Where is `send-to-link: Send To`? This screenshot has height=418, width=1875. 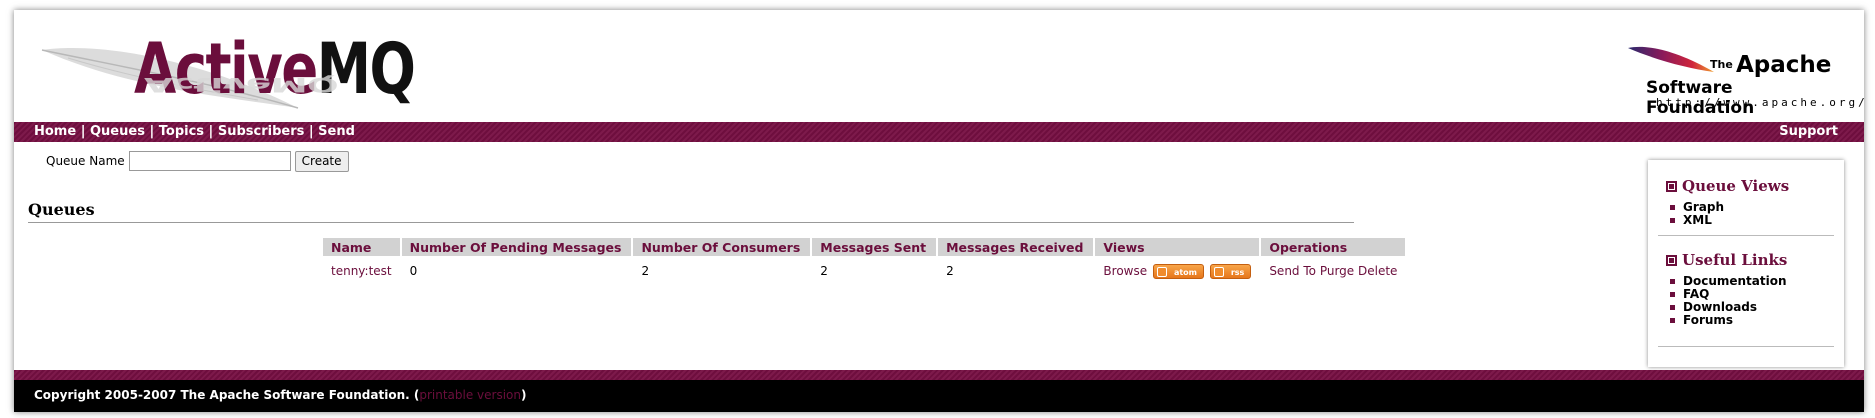
send-to-link: Send To is located at coordinates (1292, 271).